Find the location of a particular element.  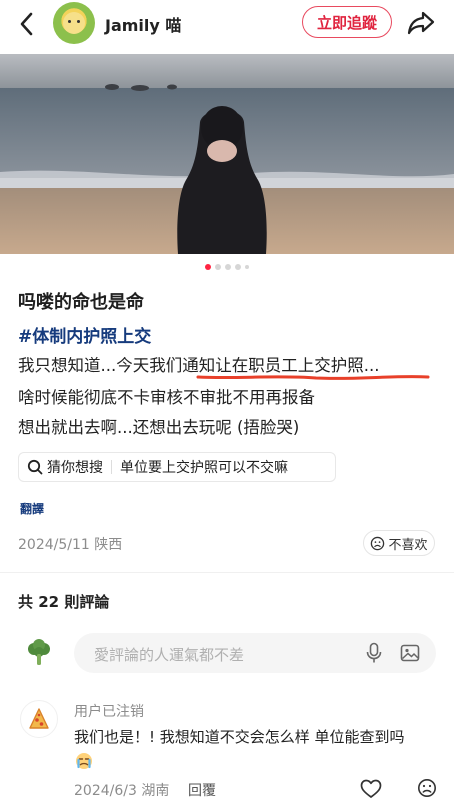

comment-input: 愛評論的人運氣都不差 is located at coordinates (255, 653).